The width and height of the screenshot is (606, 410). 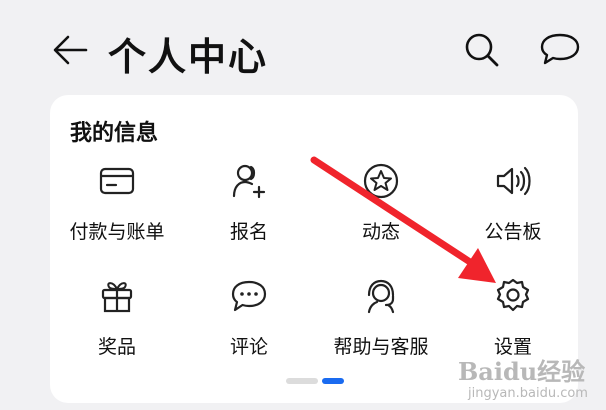 What do you see at coordinates (70, 50) in the screenshot?
I see `back-arrow-icon` at bounding box center [70, 50].